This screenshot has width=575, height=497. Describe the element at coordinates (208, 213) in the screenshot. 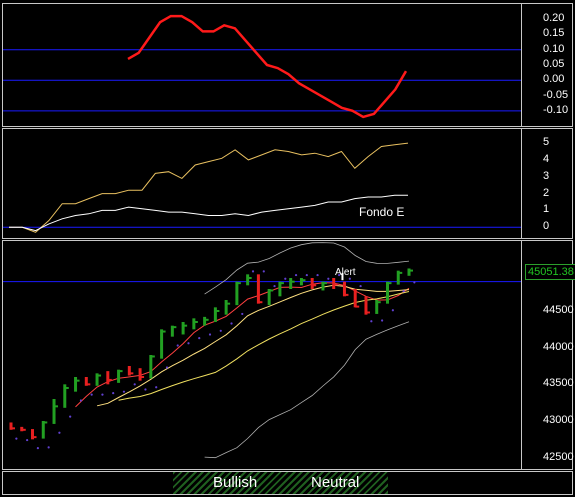

I see `performance-line-fondo-e` at that location.